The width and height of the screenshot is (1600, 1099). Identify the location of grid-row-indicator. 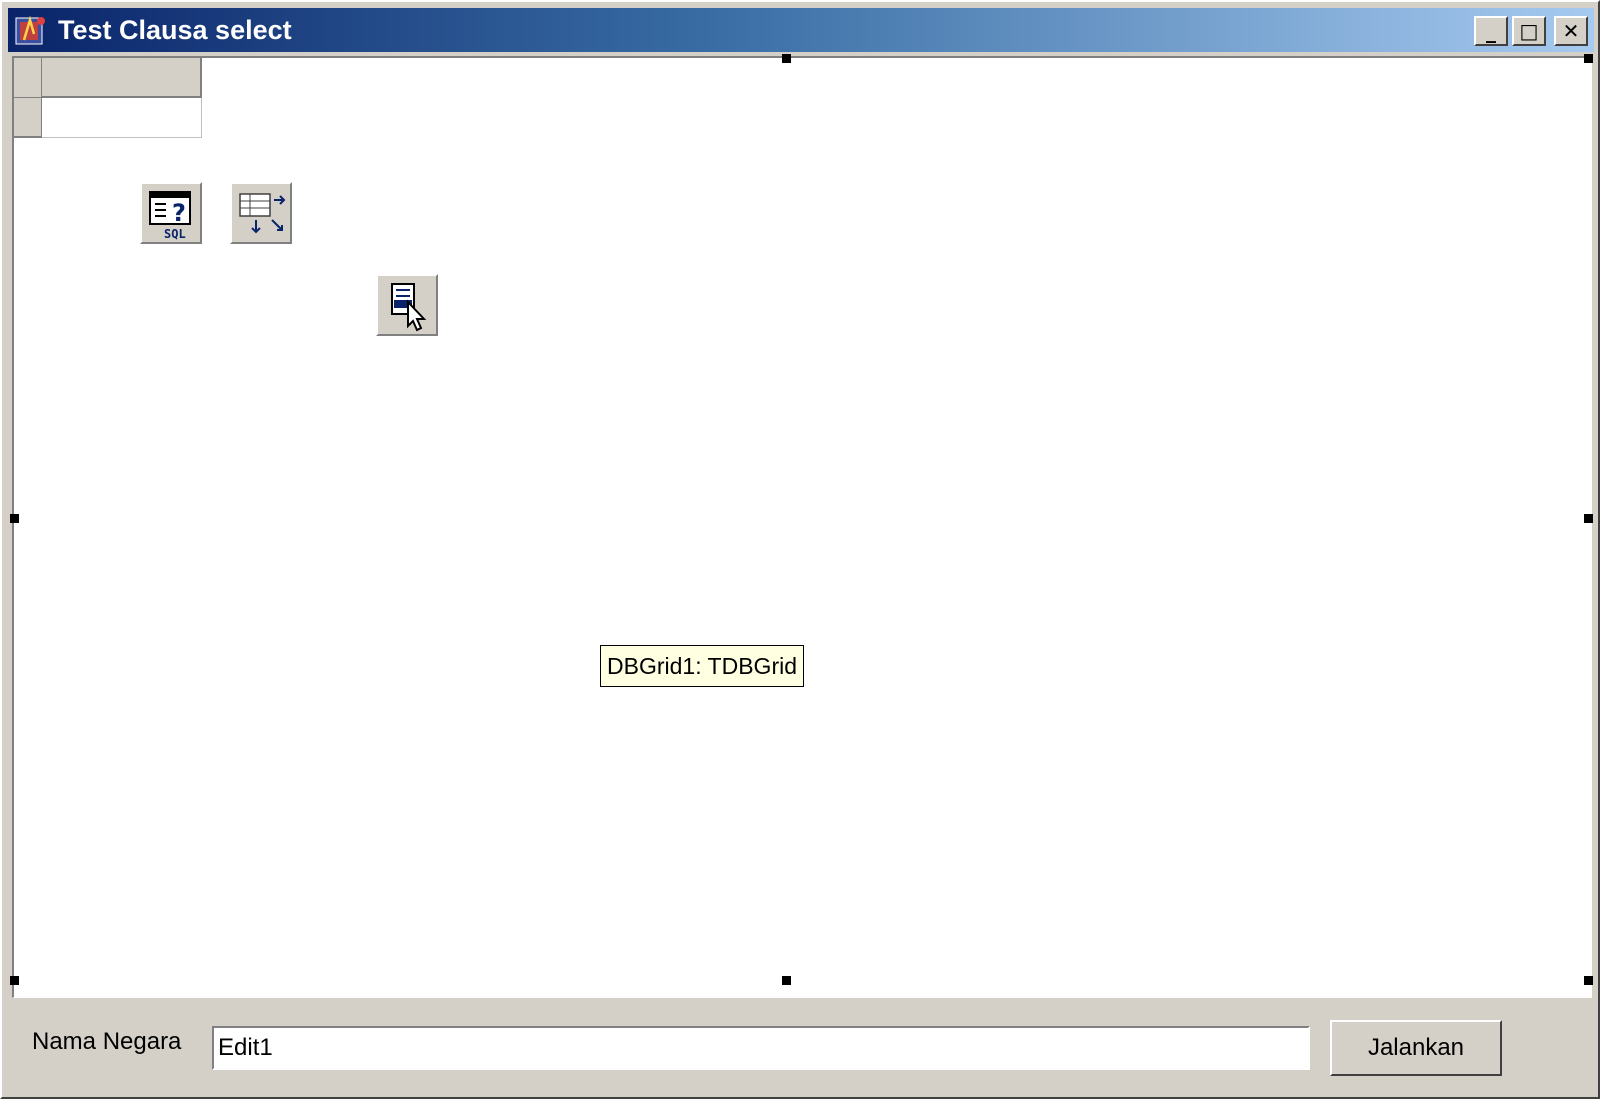
(28, 118).